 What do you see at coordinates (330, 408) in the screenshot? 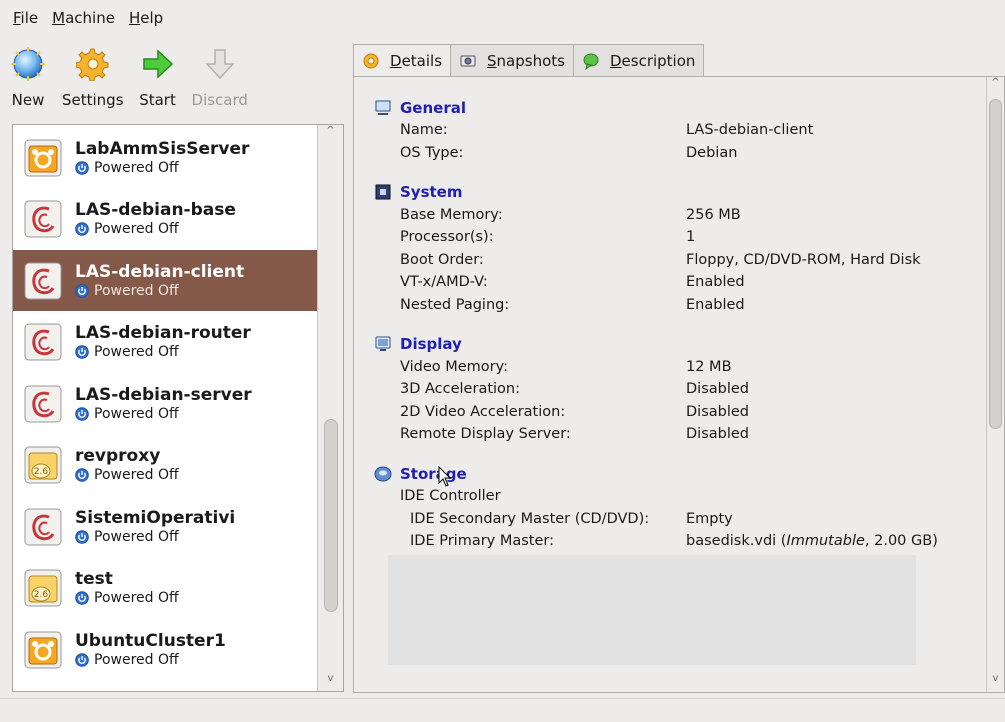
I see `vm-list-scrollbar: ^ v` at bounding box center [330, 408].